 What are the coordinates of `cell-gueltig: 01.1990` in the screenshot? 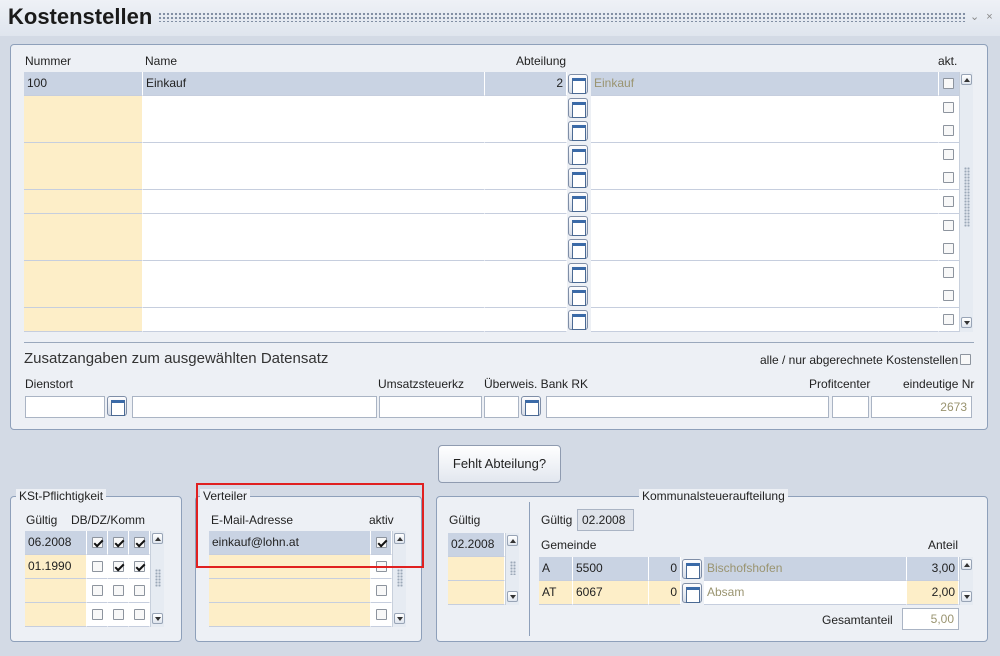 It's located at (56, 567).